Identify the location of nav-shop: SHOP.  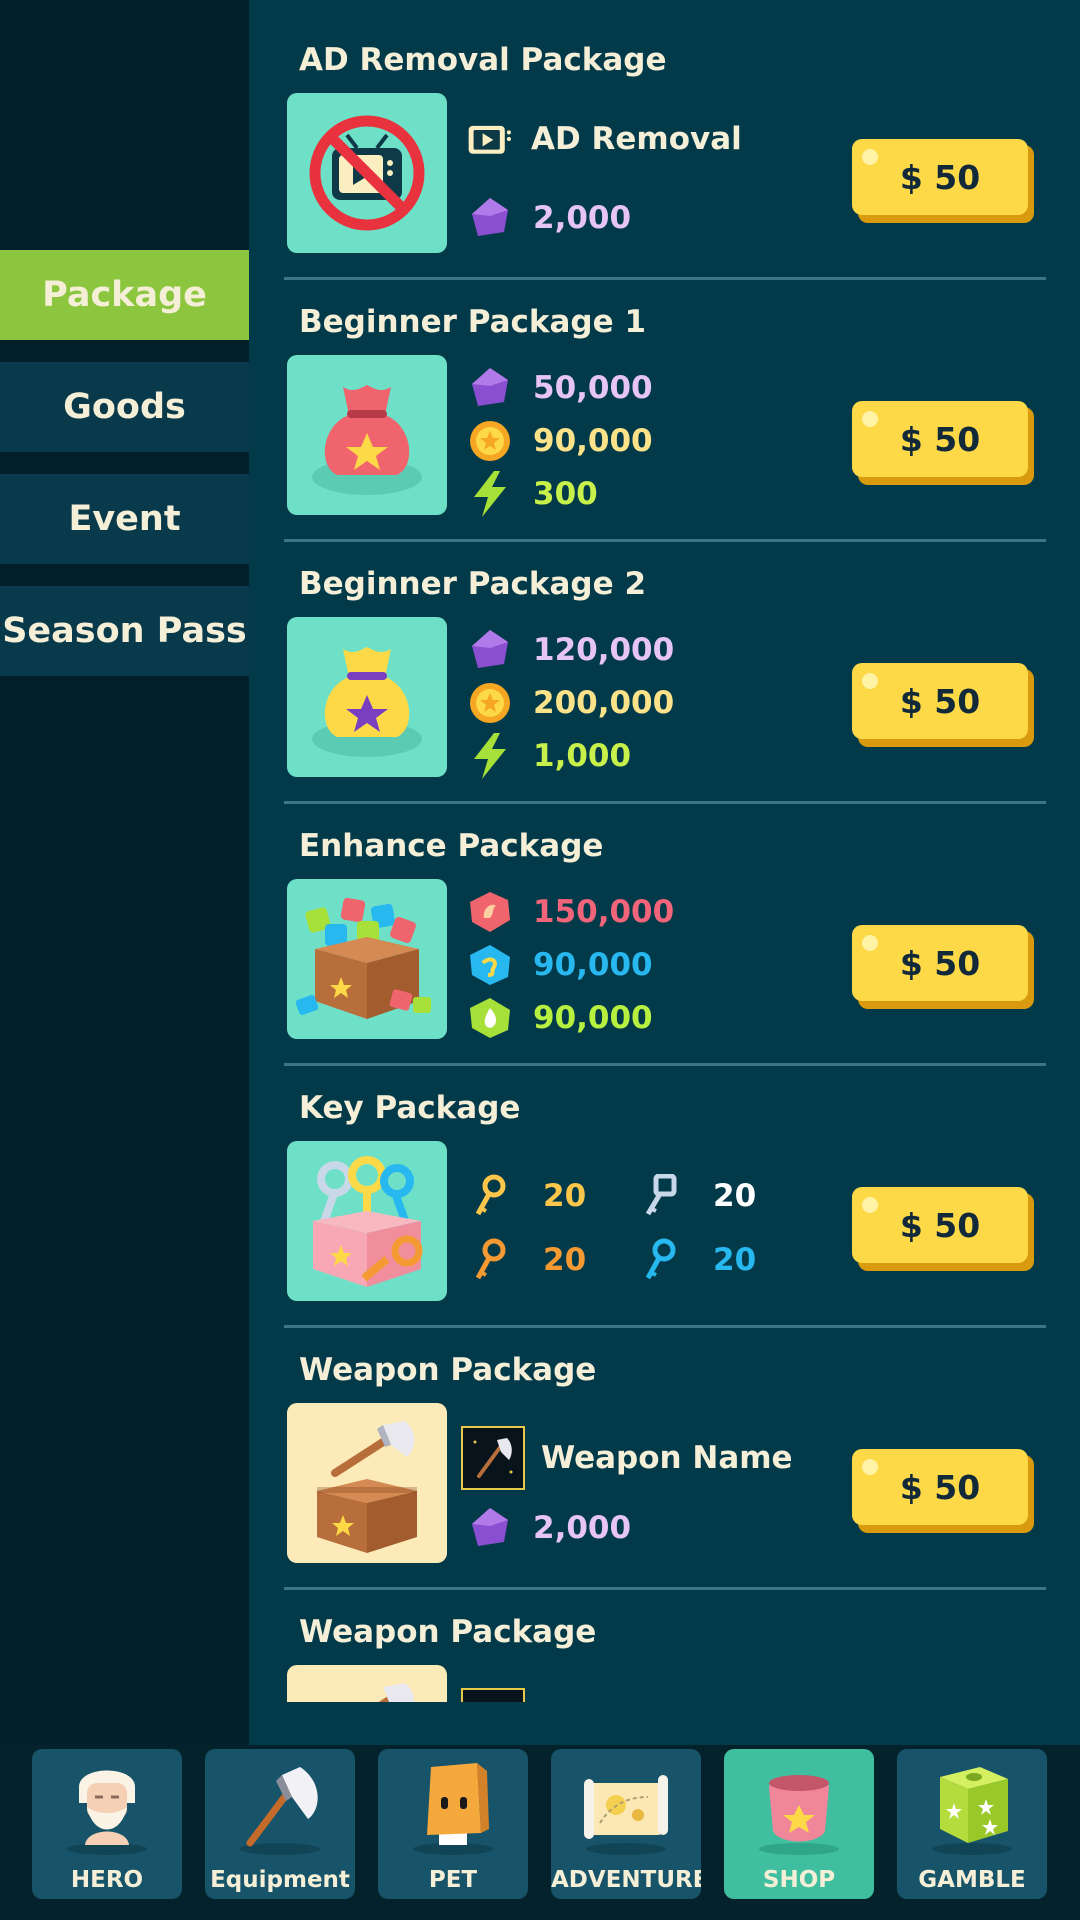
(799, 1824).